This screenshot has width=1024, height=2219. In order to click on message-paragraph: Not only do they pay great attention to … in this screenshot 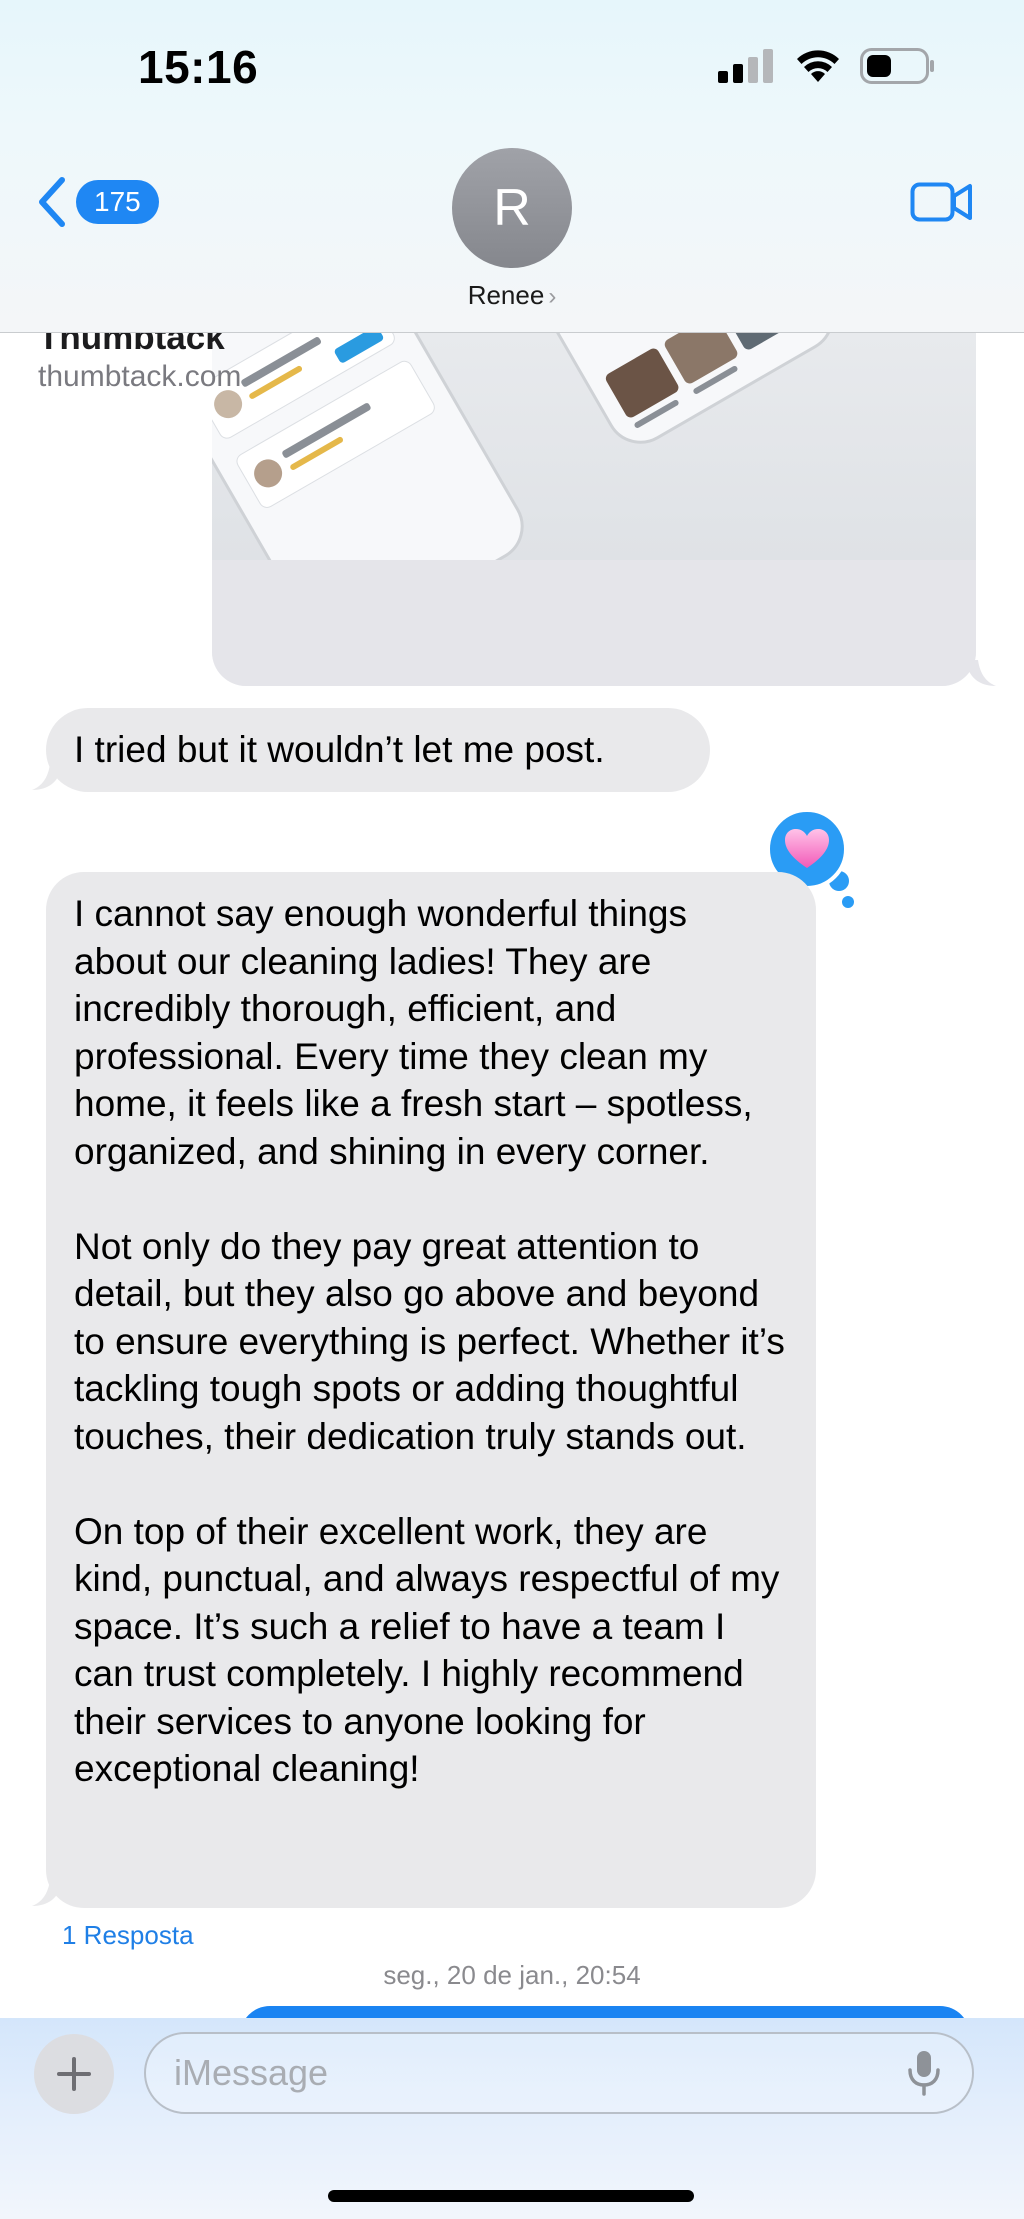, I will do `click(429, 1341)`.